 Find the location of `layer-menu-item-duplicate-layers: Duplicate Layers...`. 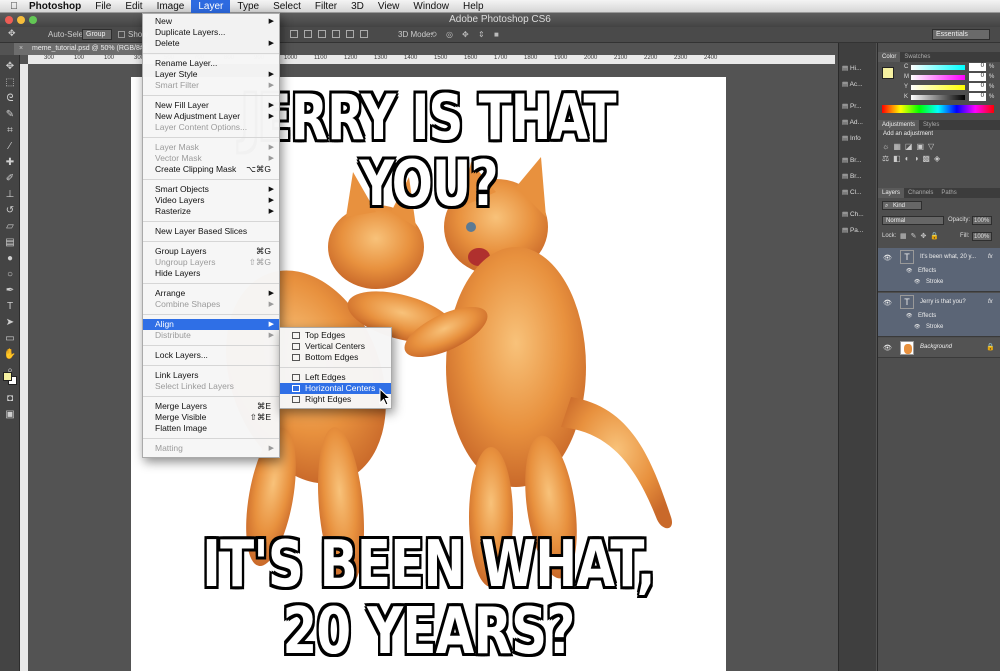

layer-menu-item-duplicate-layers: Duplicate Layers... is located at coordinates (211, 32).